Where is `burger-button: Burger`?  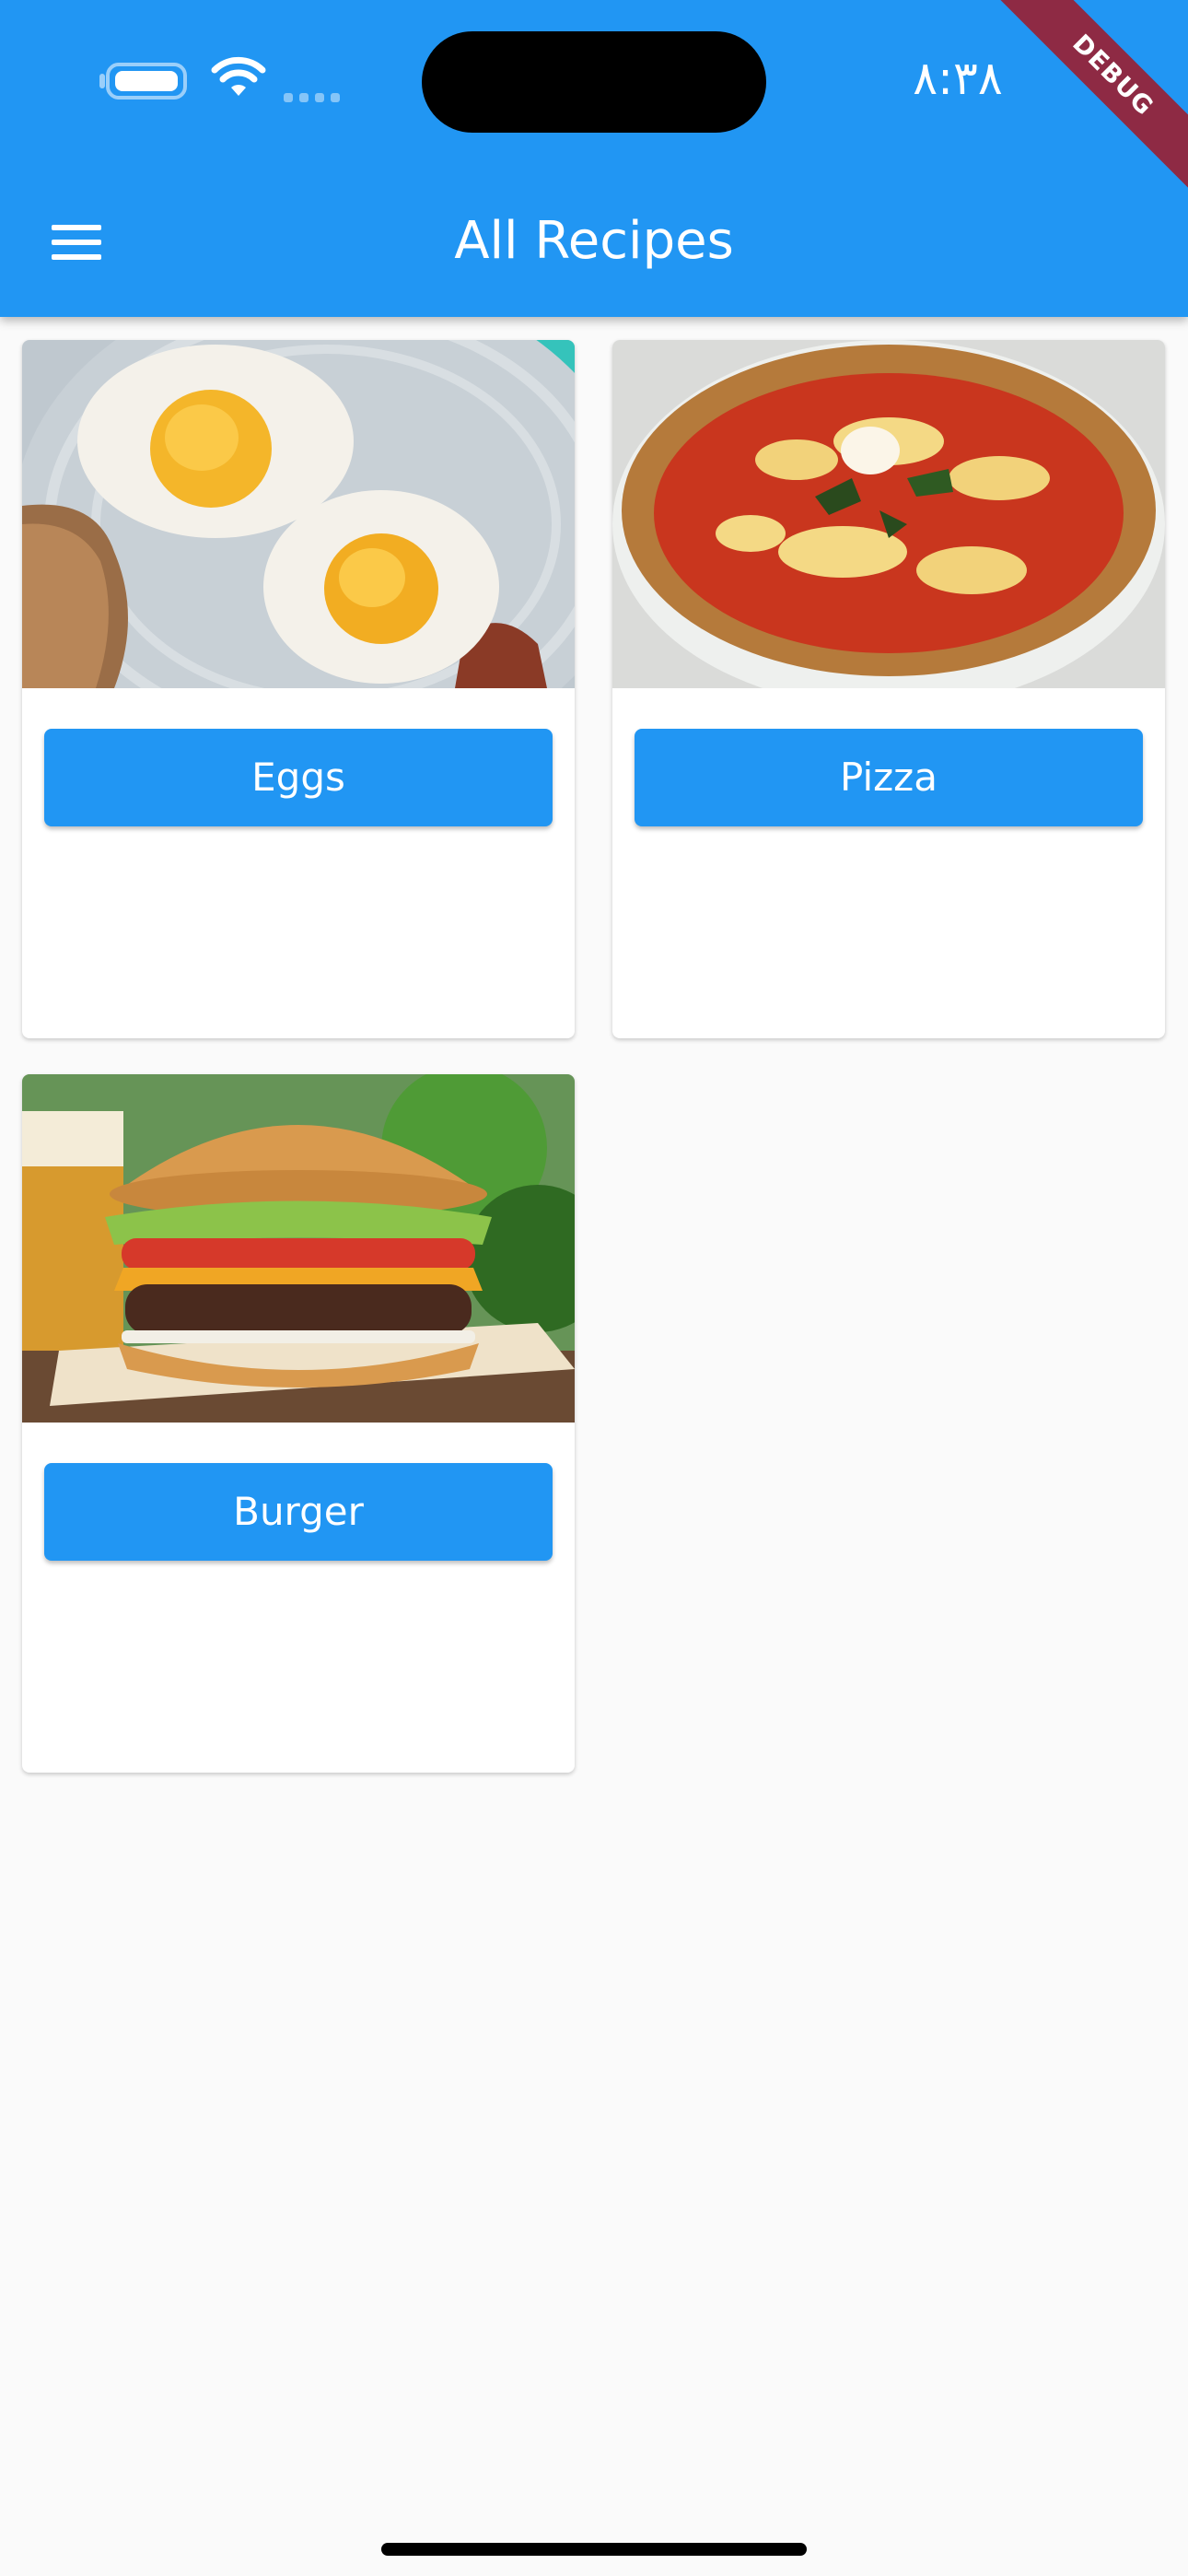
burger-button: Burger is located at coordinates (298, 1512).